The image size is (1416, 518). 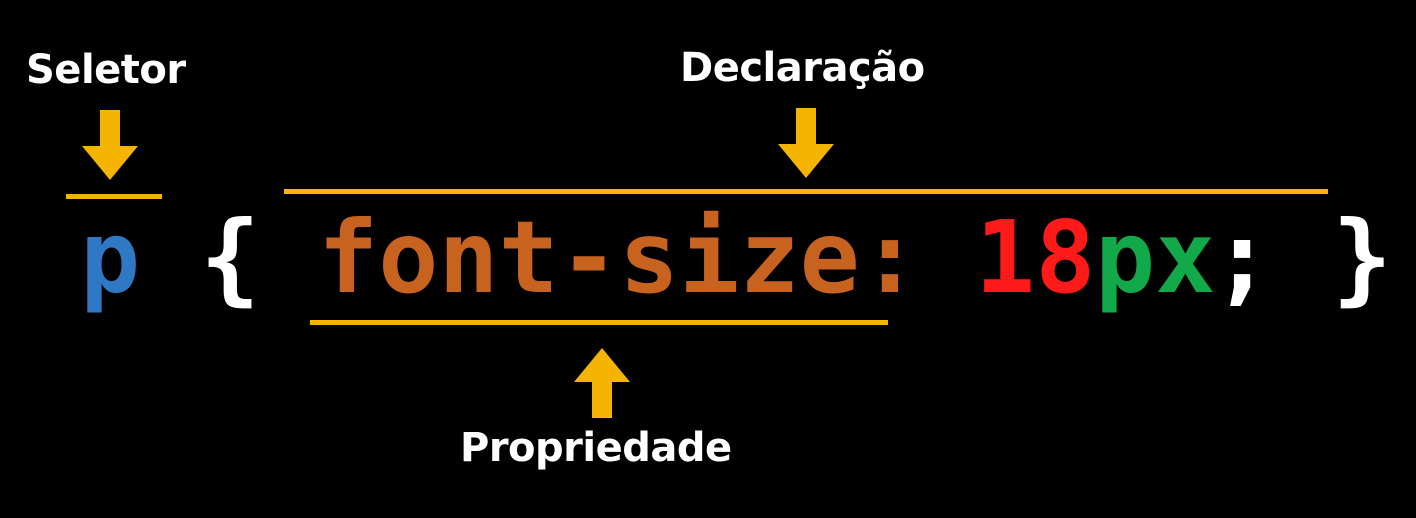 What do you see at coordinates (1035, 257) in the screenshot?
I see `value-number: 18` at bounding box center [1035, 257].